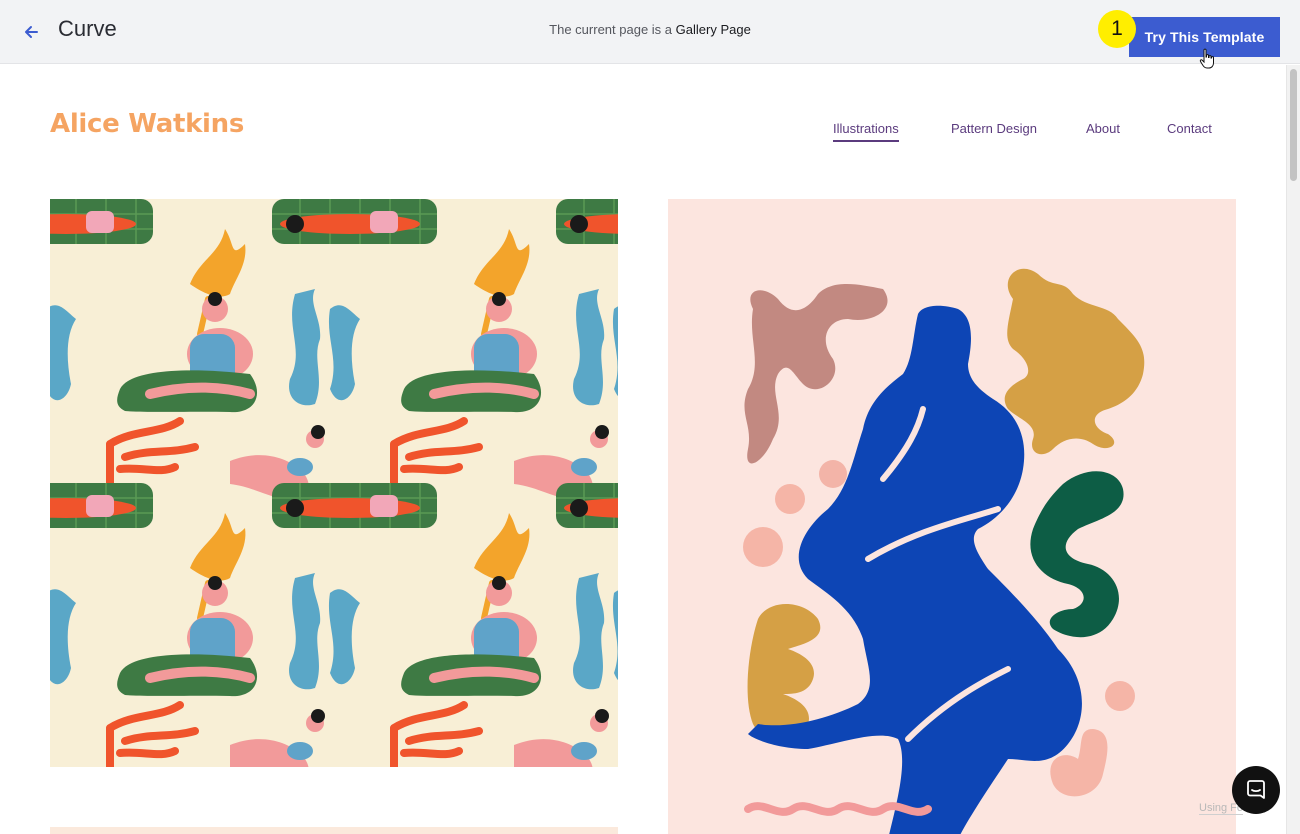 This screenshot has height=834, width=1300. What do you see at coordinates (866, 131) in the screenshot?
I see `nav-illustrations: Illustrations` at bounding box center [866, 131].